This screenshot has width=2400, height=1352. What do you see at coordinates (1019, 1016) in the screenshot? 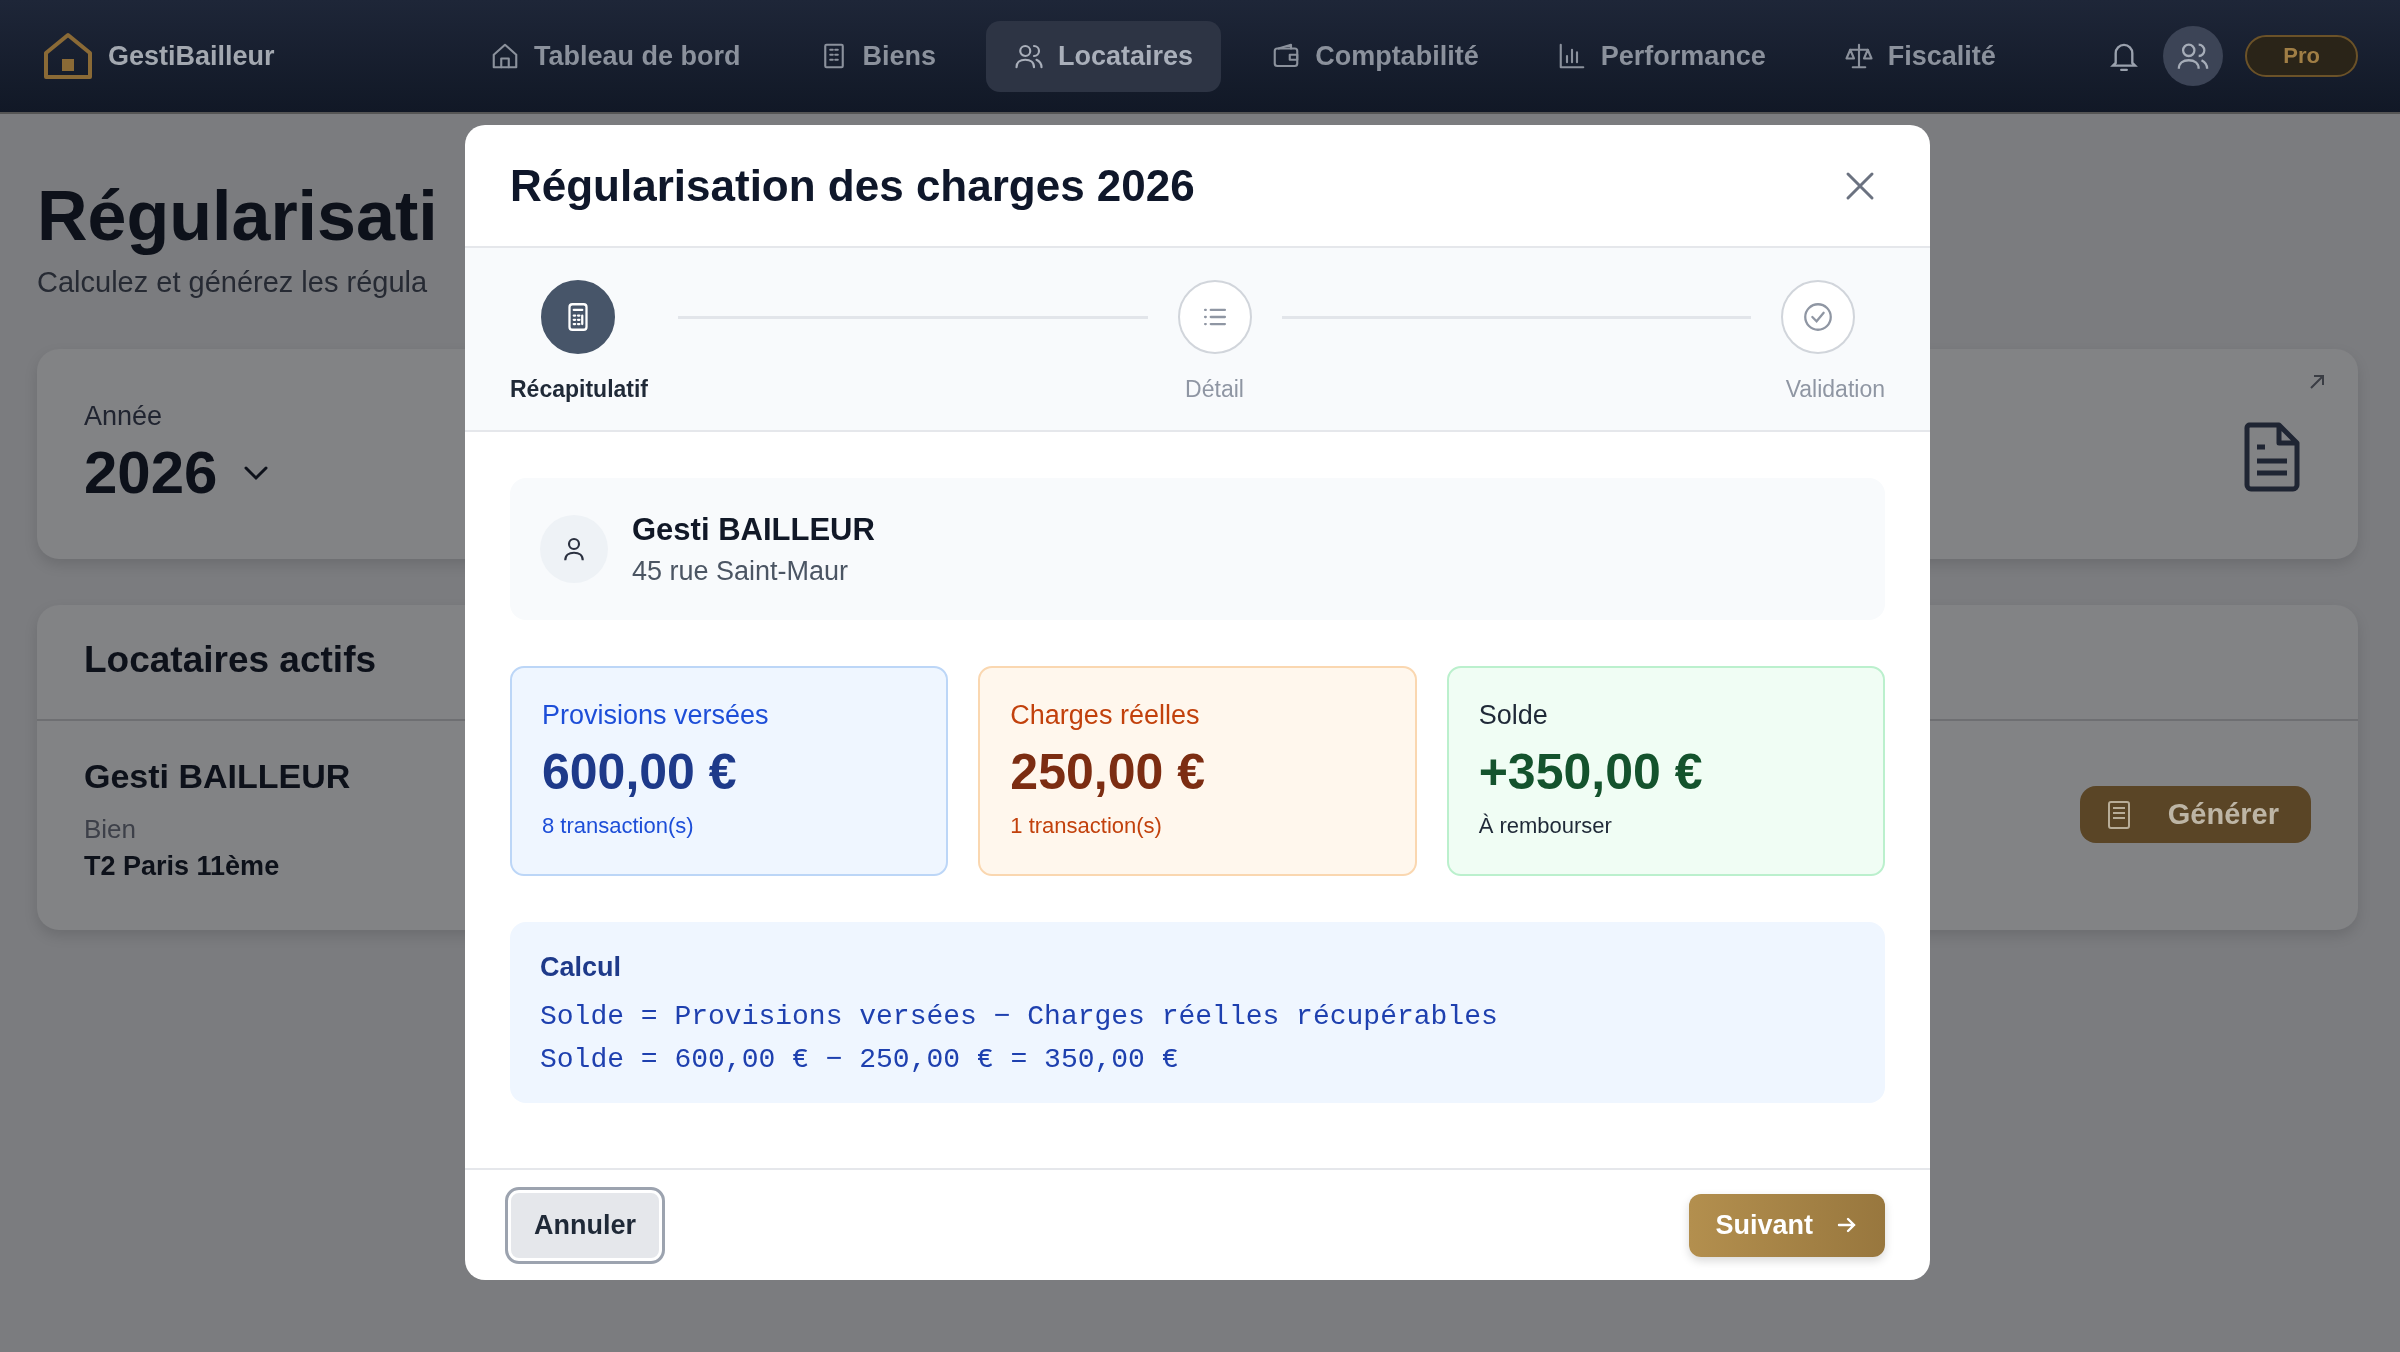
I see `formula-line: Solde = Provisions versées − Charges réelles récupérables` at bounding box center [1019, 1016].